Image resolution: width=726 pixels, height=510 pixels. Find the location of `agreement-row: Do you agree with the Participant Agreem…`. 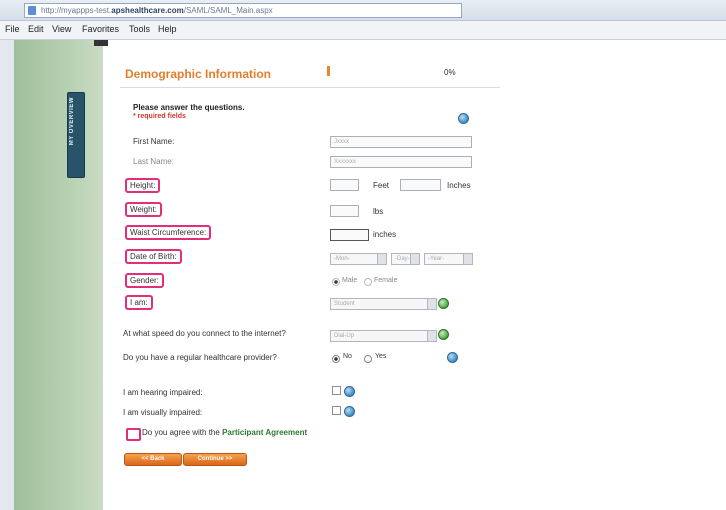

agreement-row: Do you agree with the Participant Agreem… is located at coordinates (224, 432).